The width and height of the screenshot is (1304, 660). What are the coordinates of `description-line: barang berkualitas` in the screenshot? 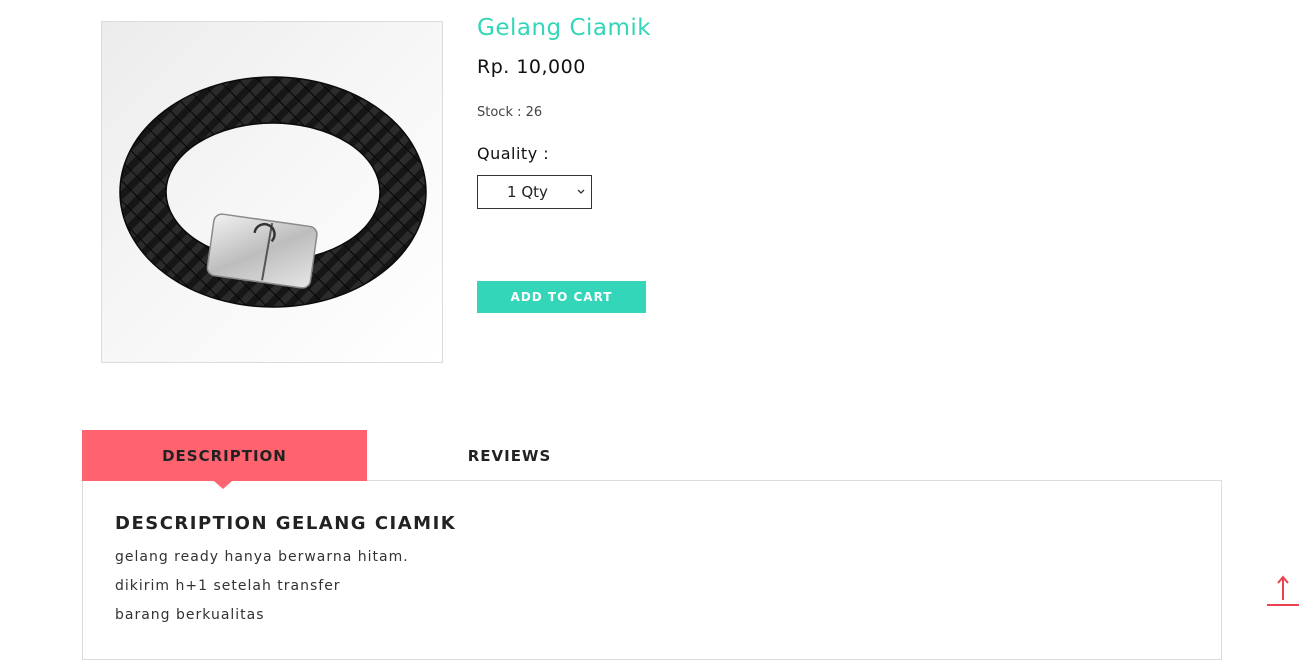 It's located at (190, 615).